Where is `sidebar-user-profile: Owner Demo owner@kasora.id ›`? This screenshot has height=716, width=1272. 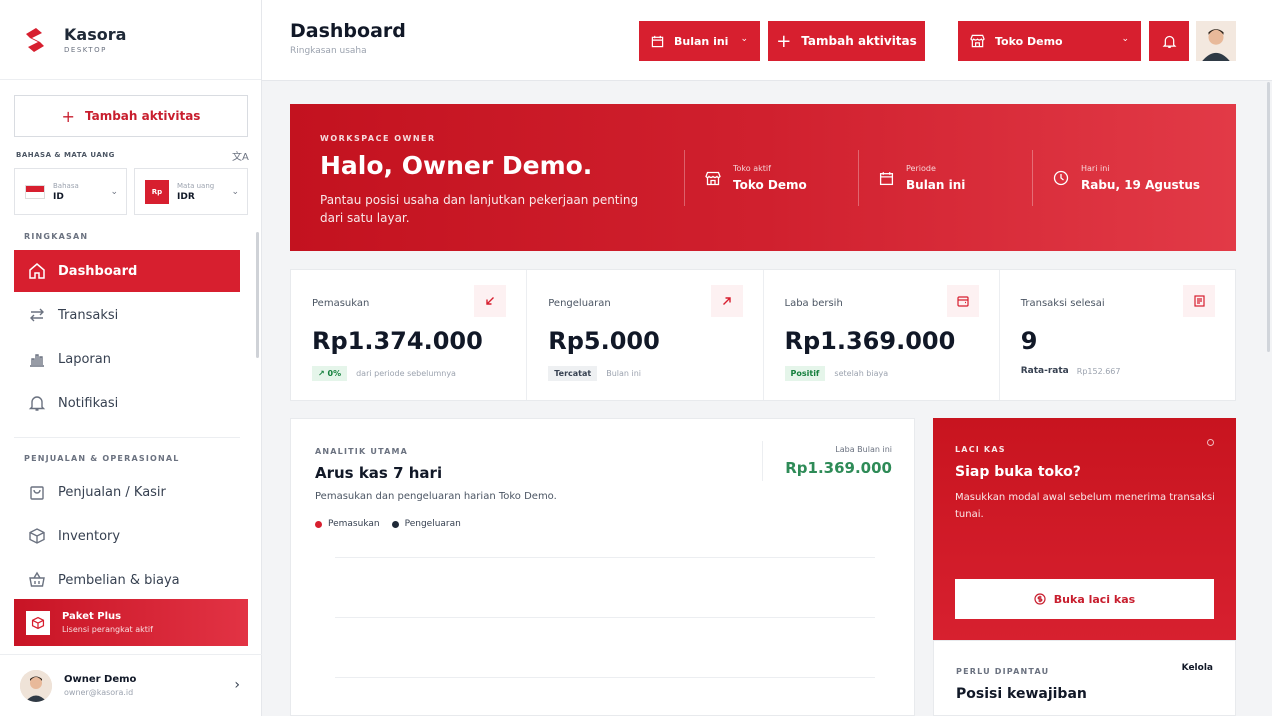
sidebar-user-profile: Owner Demo owner@kasora.id › is located at coordinates (131, 685).